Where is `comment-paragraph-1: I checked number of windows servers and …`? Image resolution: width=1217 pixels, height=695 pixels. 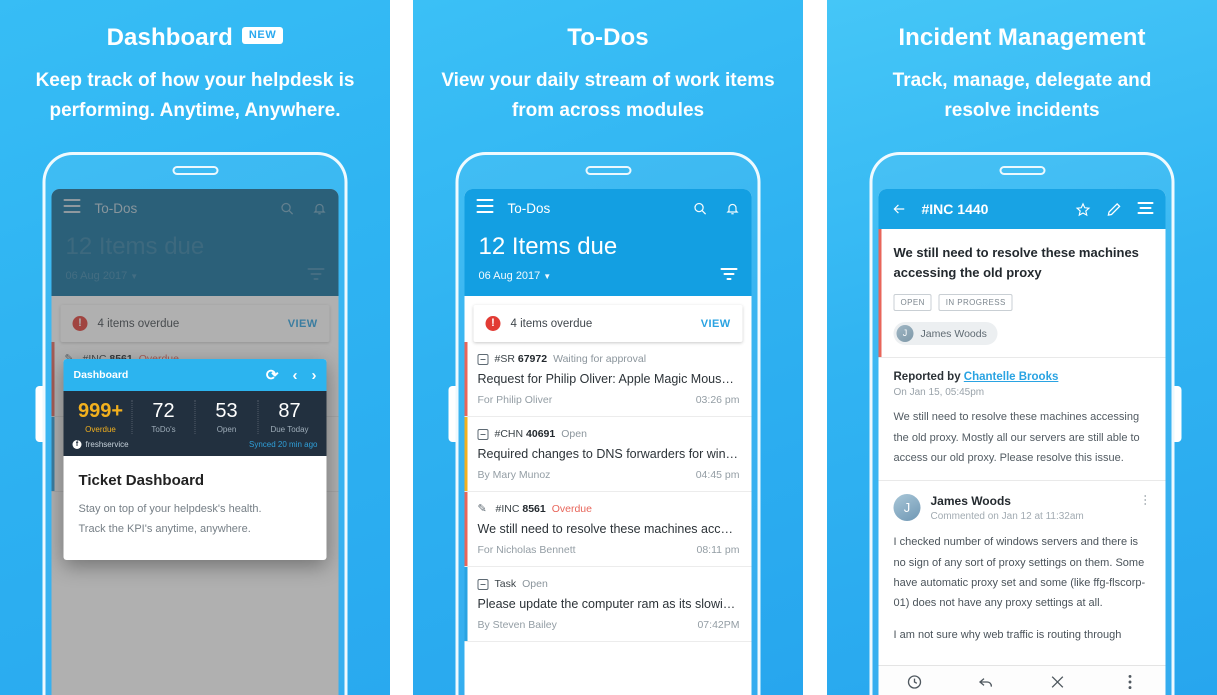 comment-paragraph-1: I checked number of windows servers and … is located at coordinates (1019, 573).